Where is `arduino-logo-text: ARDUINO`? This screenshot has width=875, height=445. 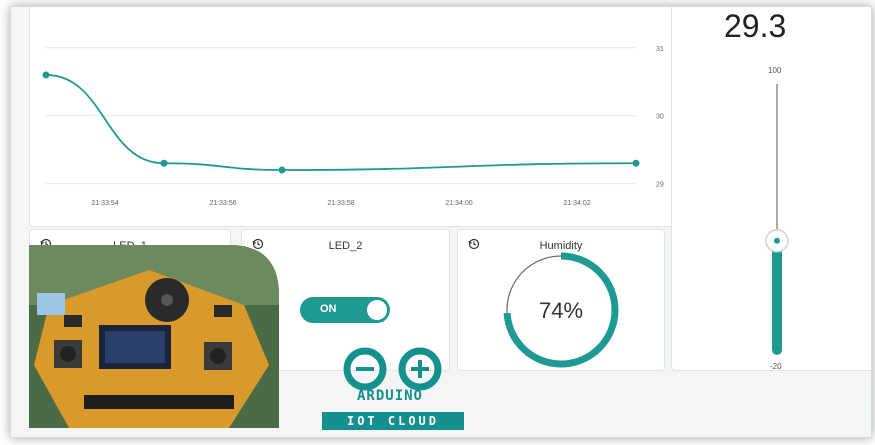 arduino-logo-text: ARDUINO is located at coordinates (389, 396).